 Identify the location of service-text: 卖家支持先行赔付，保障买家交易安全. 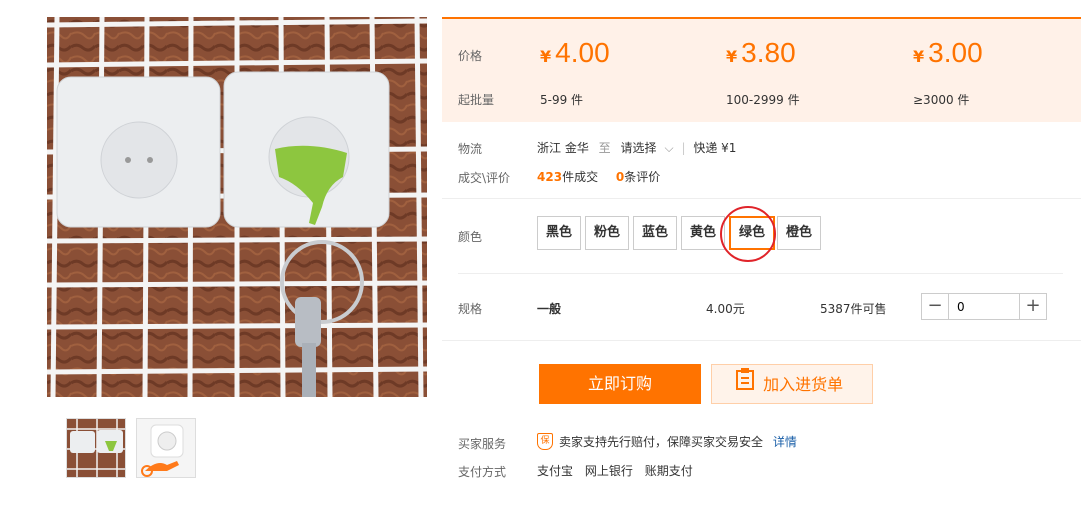
(661, 442).